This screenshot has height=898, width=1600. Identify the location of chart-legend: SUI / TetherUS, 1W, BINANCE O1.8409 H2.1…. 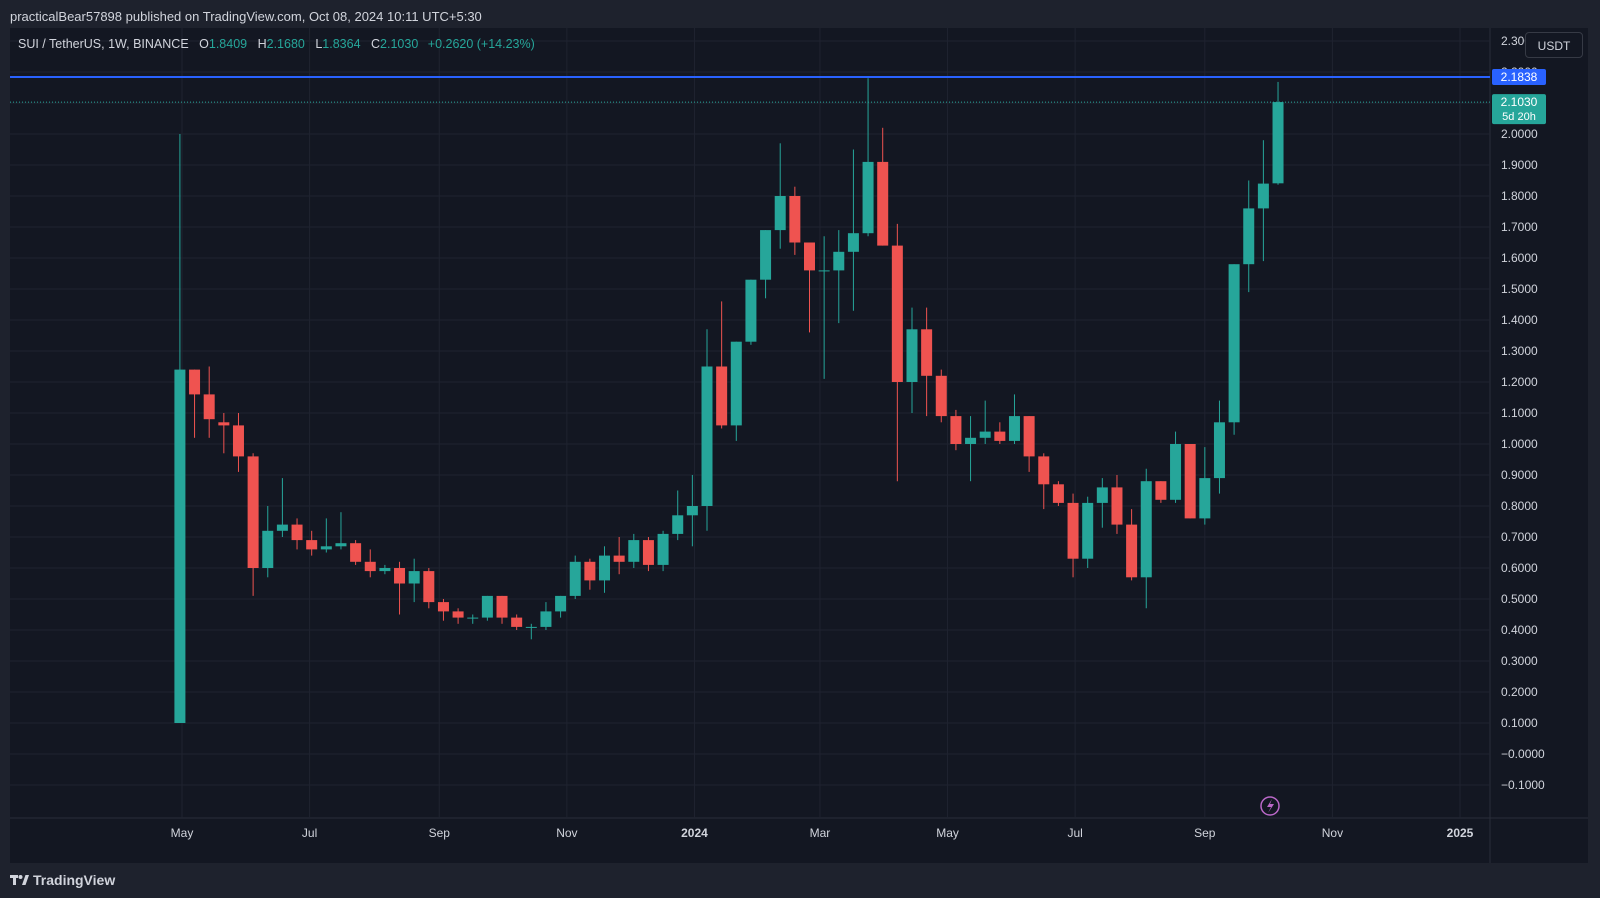
(276, 44).